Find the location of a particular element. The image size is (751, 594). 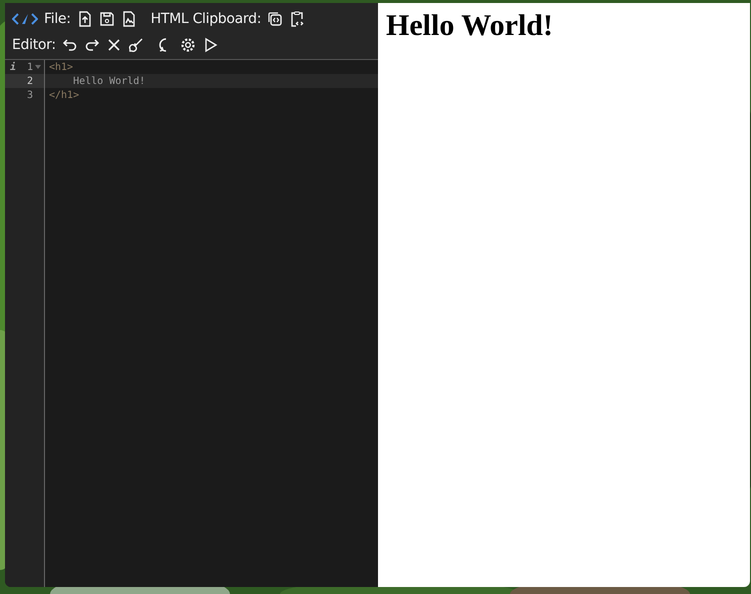

file-label: File: is located at coordinates (57, 19).